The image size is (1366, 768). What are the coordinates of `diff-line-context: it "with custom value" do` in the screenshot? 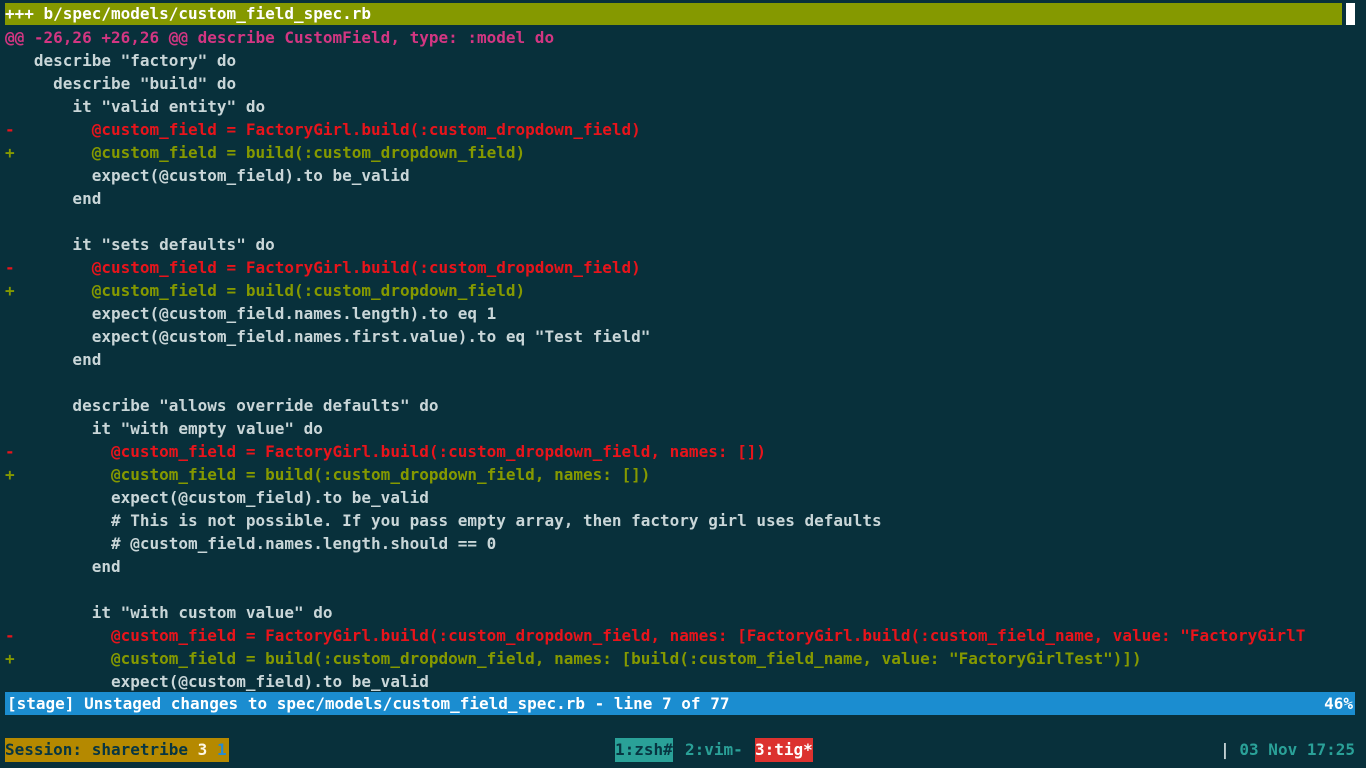 It's located at (169, 612).